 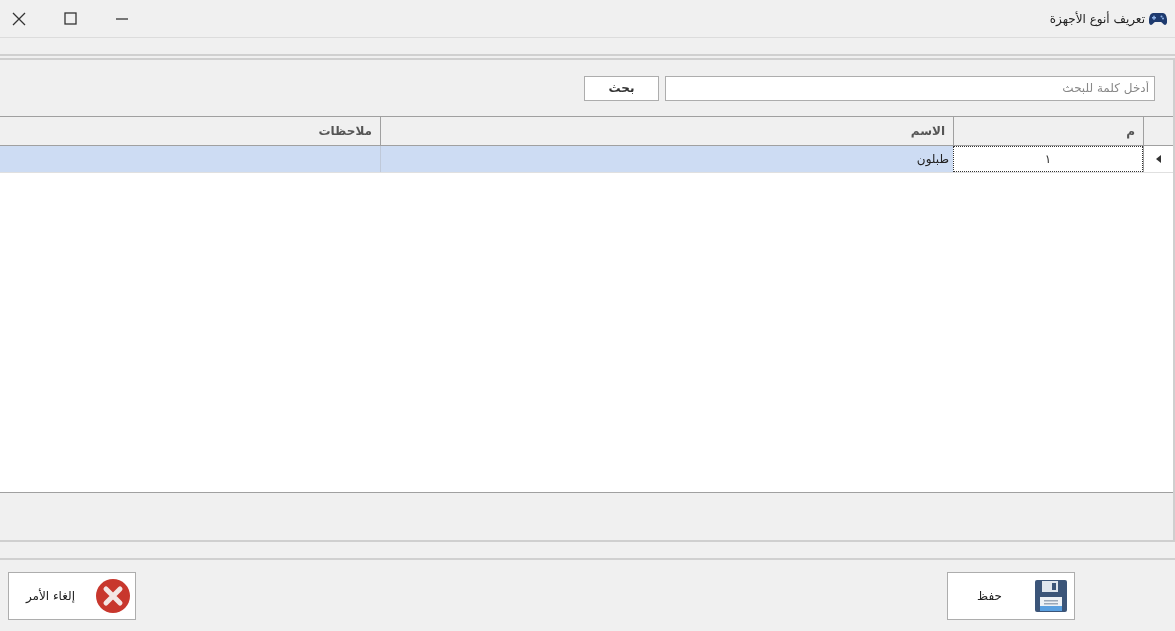 I want to click on save-button: حفظ, so click(x=1011, y=595).